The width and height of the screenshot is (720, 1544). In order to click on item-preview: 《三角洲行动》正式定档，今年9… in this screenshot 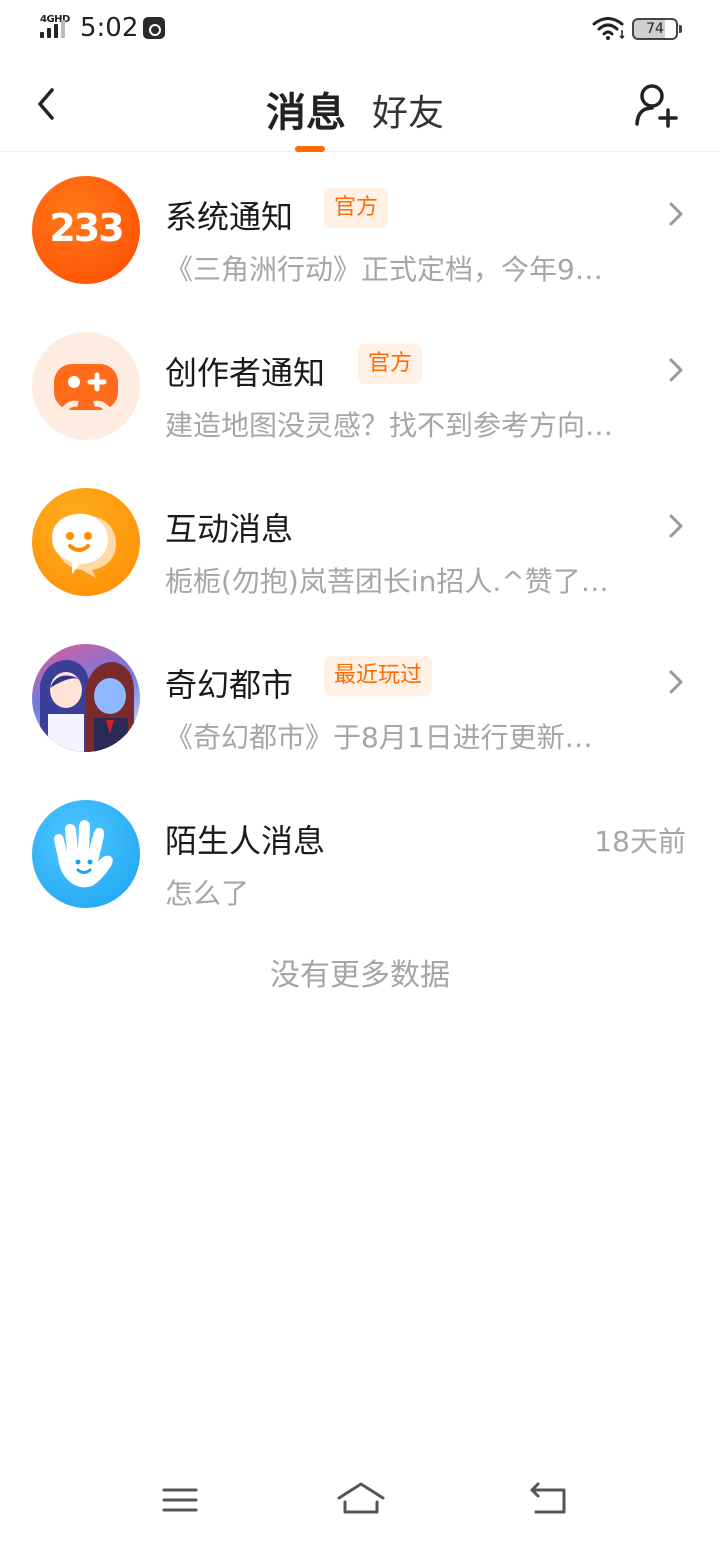, I will do `click(384, 269)`.